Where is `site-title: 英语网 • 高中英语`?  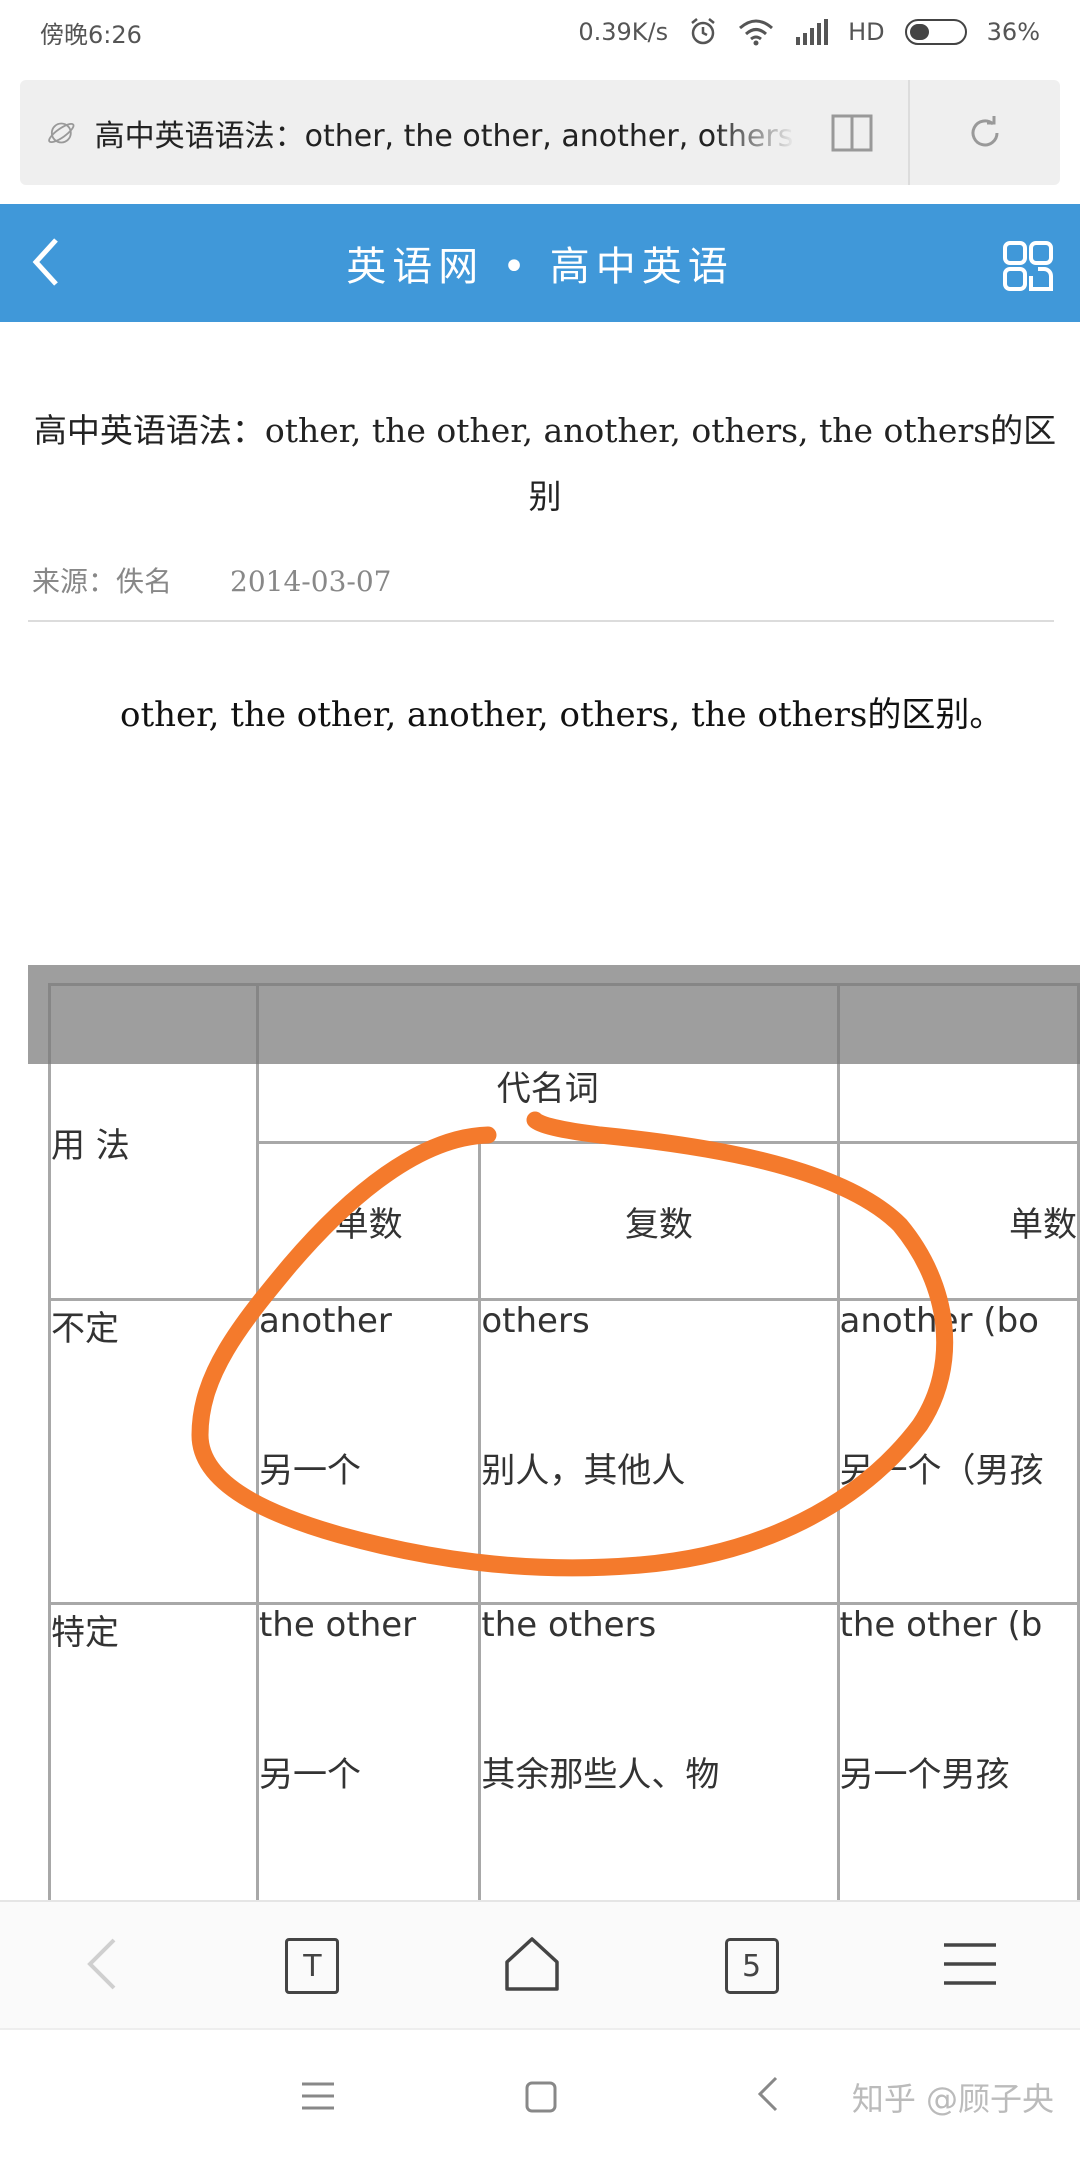
site-title: 英语网 • 高中英语 is located at coordinates (540, 263).